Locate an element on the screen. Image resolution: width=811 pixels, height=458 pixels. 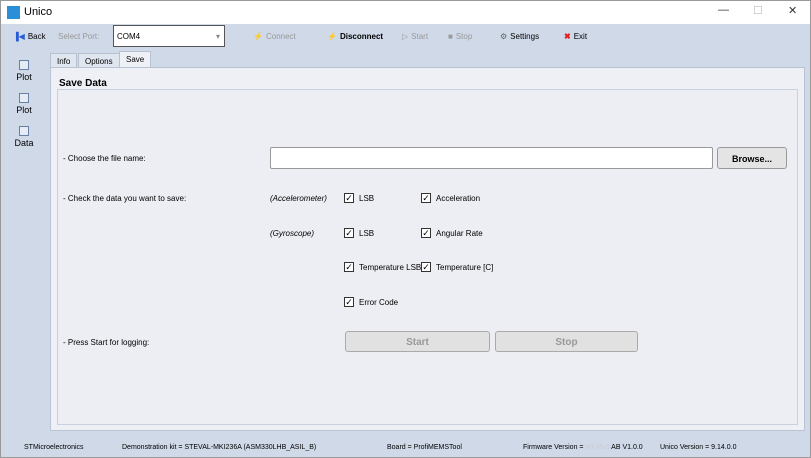
tab-save: Save is located at coordinates (135, 59).